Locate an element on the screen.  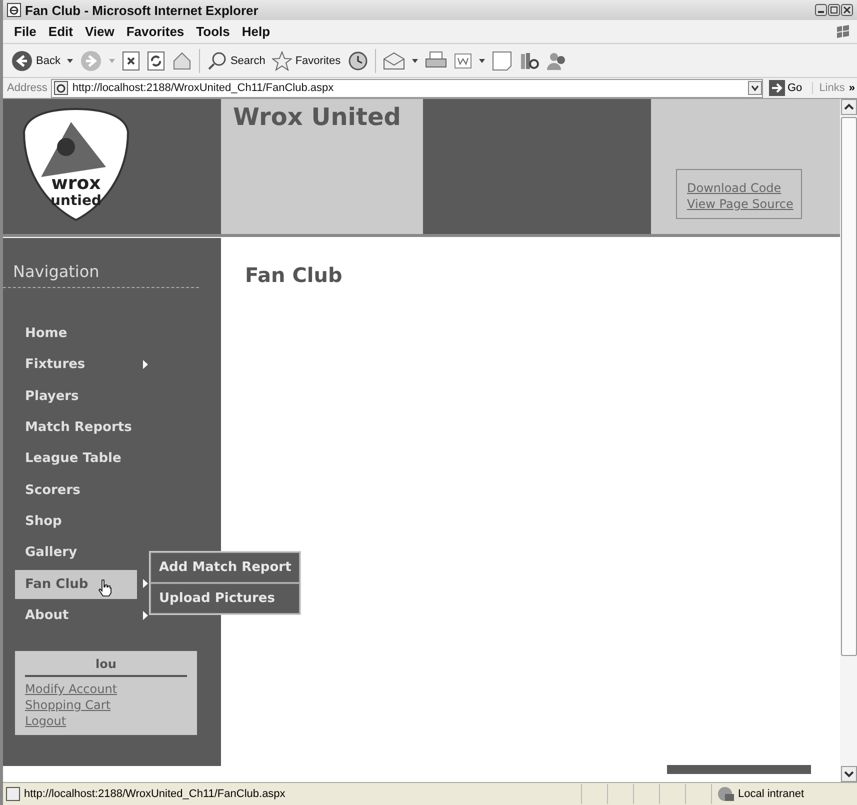
printer-icon is located at coordinates (435, 60).